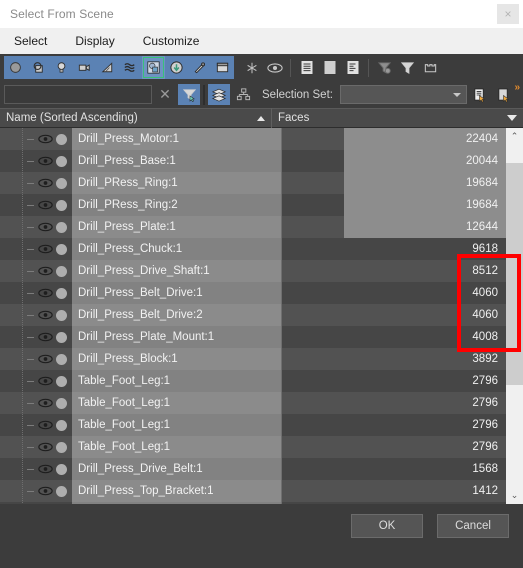  I want to click on vertical-scrollbar: ⌃ ⌄, so click(514, 316).